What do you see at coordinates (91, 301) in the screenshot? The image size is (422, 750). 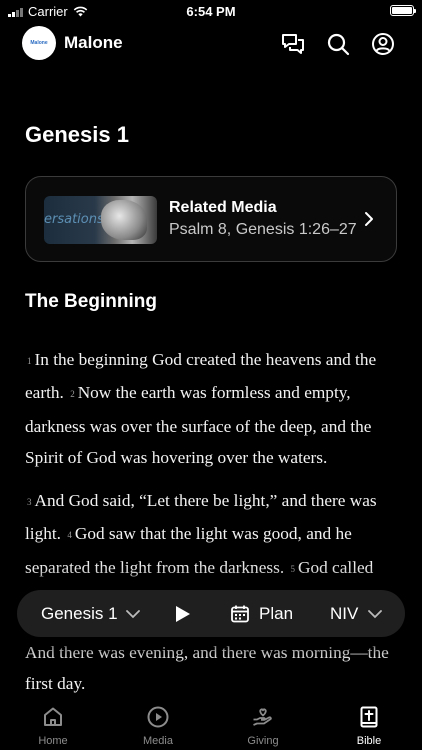 I see `section-heading: The Beginning` at bounding box center [91, 301].